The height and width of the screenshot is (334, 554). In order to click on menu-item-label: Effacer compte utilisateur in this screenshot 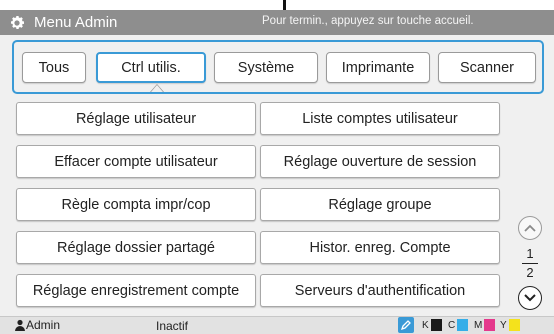, I will do `click(136, 161)`.